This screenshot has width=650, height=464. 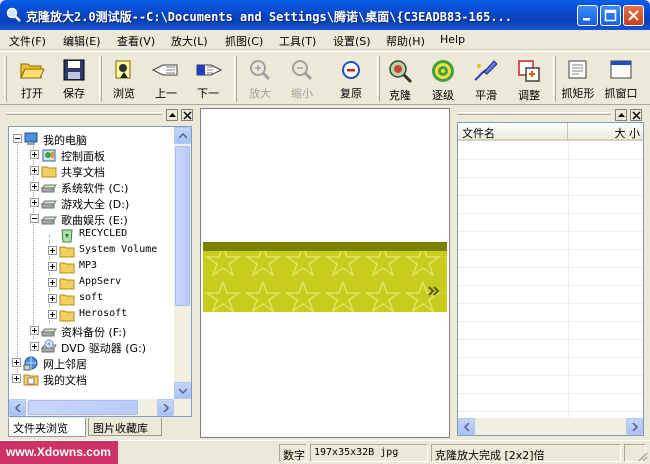 I want to click on clone-button: 克隆, so click(x=400, y=79).